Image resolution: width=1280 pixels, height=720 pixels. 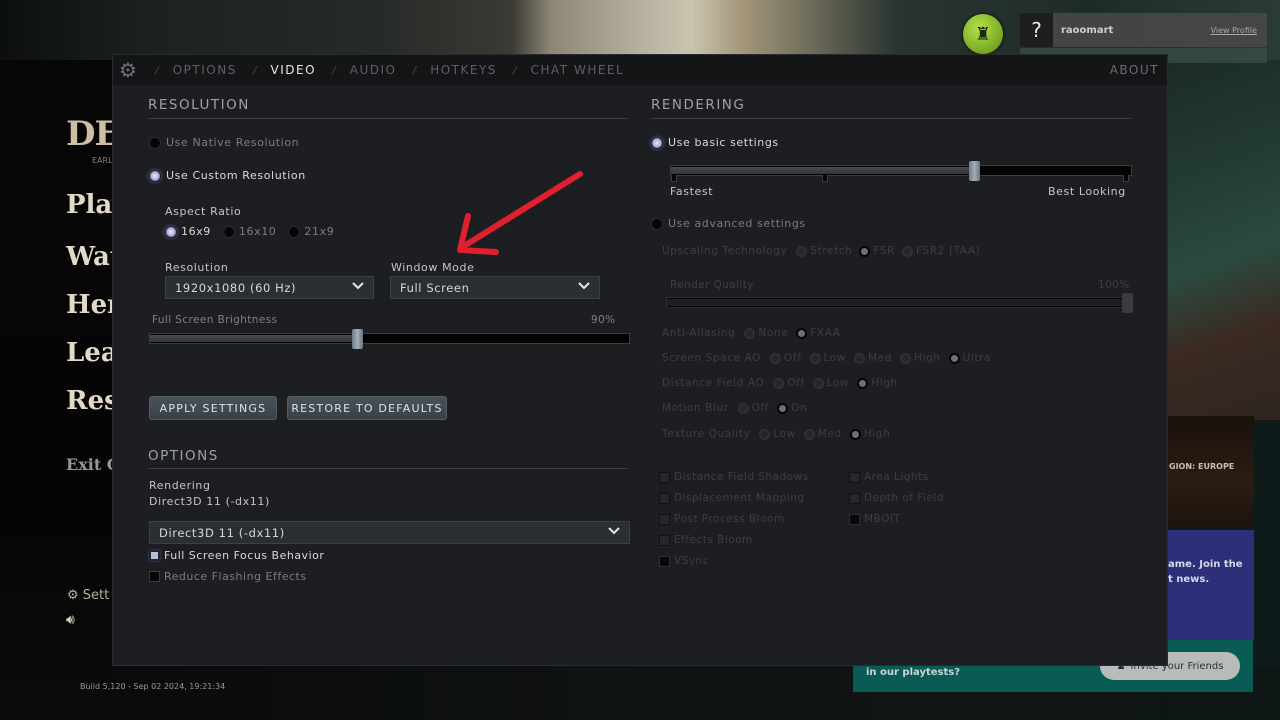 I want to click on tab-options: OPTIONS, so click(x=205, y=70).